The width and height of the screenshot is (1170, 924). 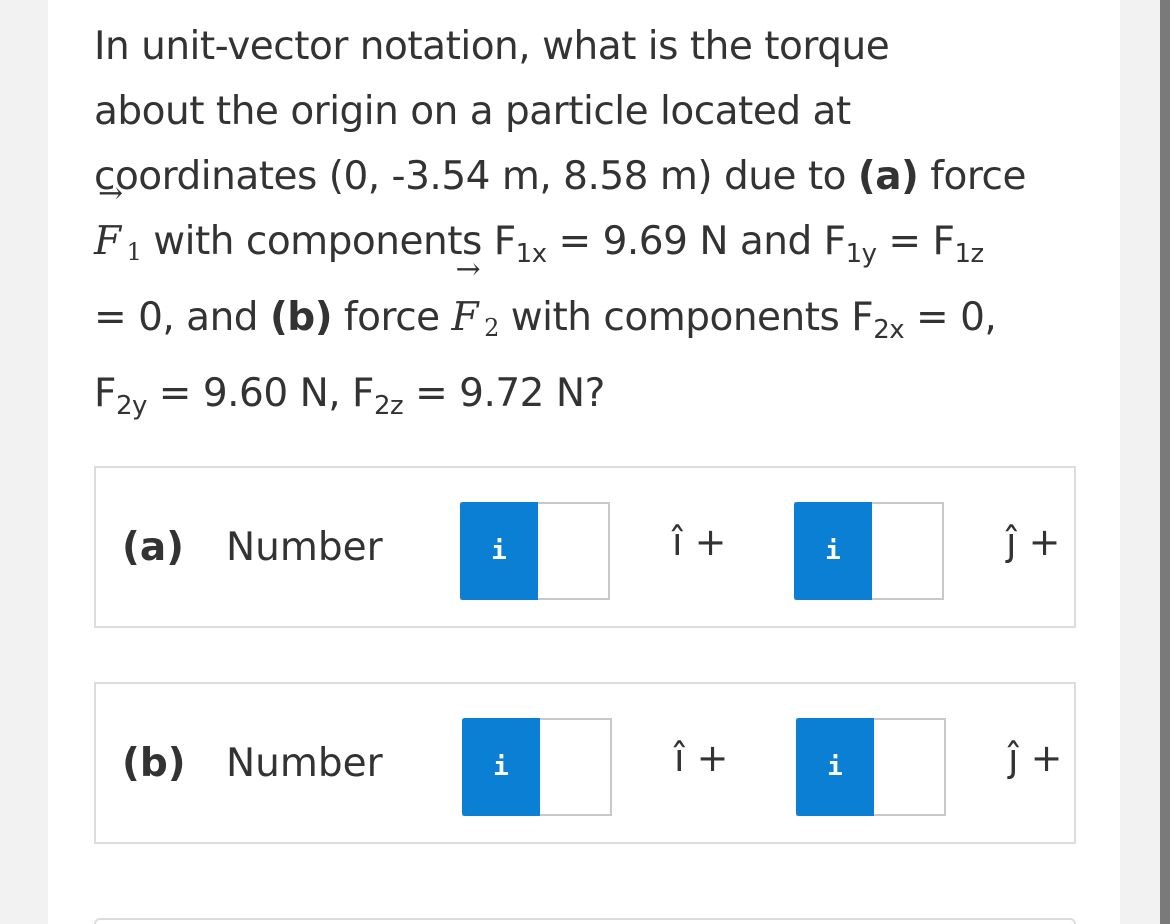 What do you see at coordinates (696, 241) in the screenshot?
I see `question-text-segment: = 9.69 N and F` at bounding box center [696, 241].